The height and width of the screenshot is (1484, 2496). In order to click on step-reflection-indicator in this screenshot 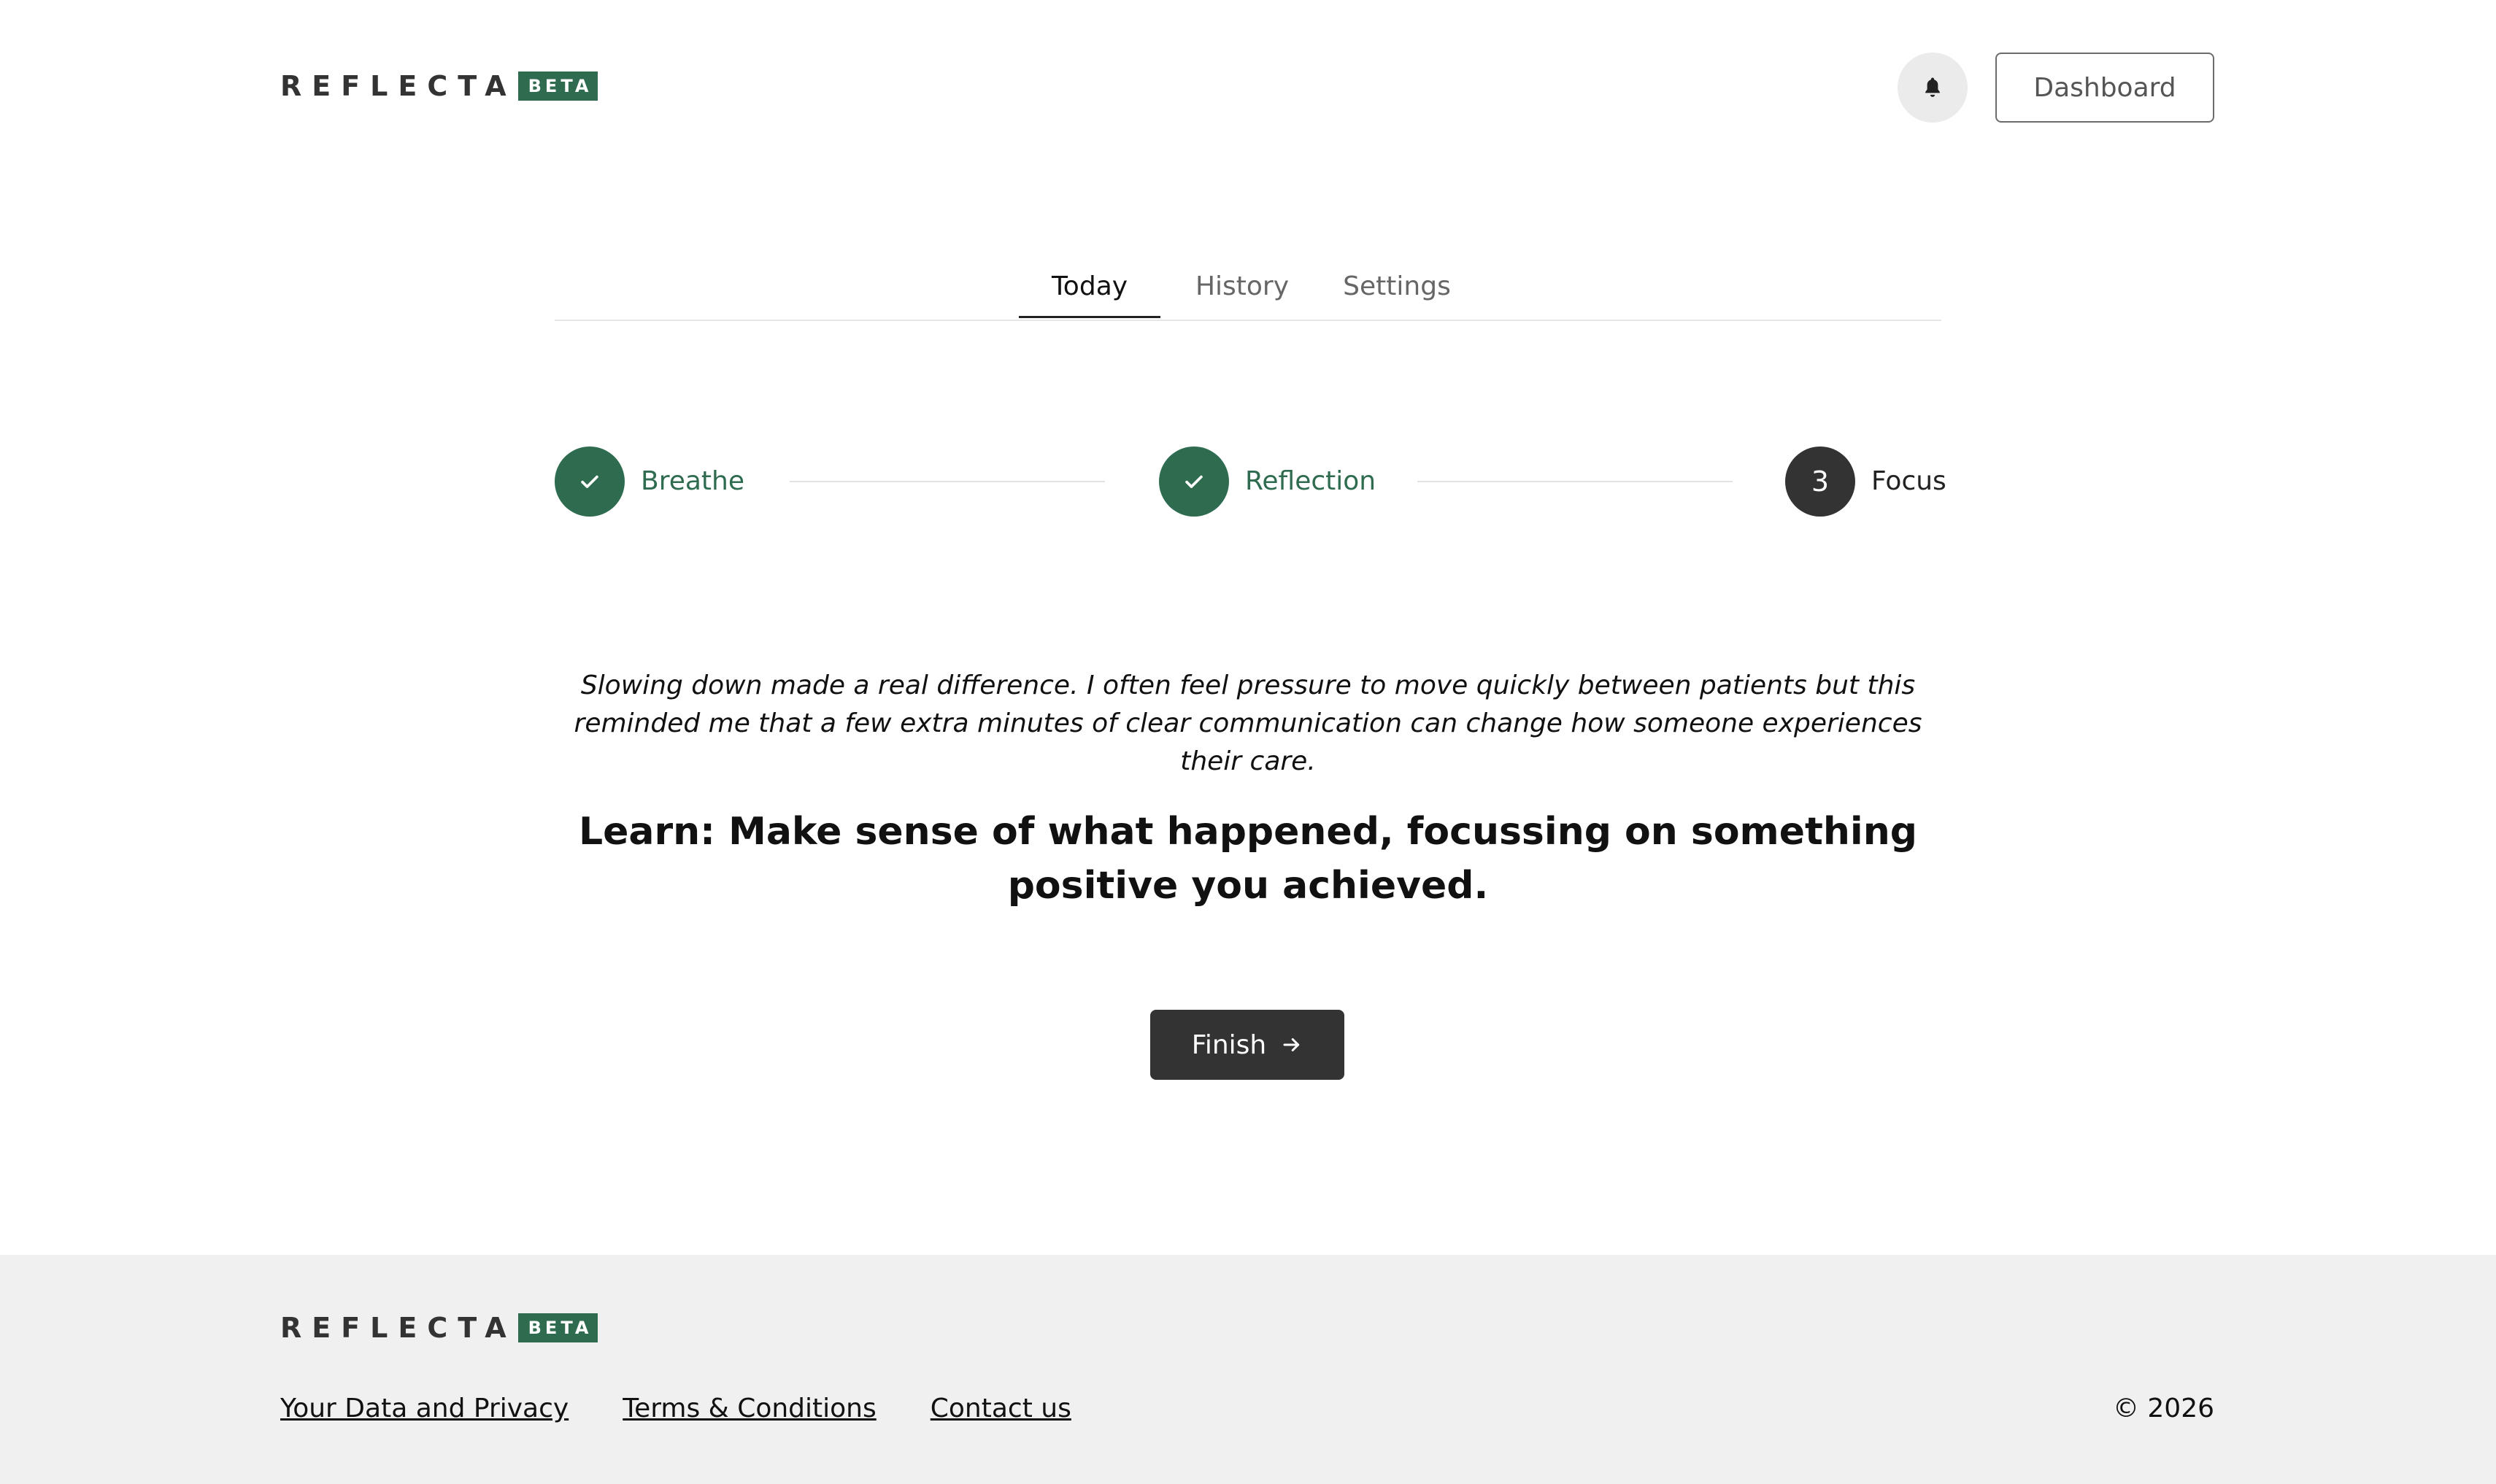, I will do `click(1194, 482)`.